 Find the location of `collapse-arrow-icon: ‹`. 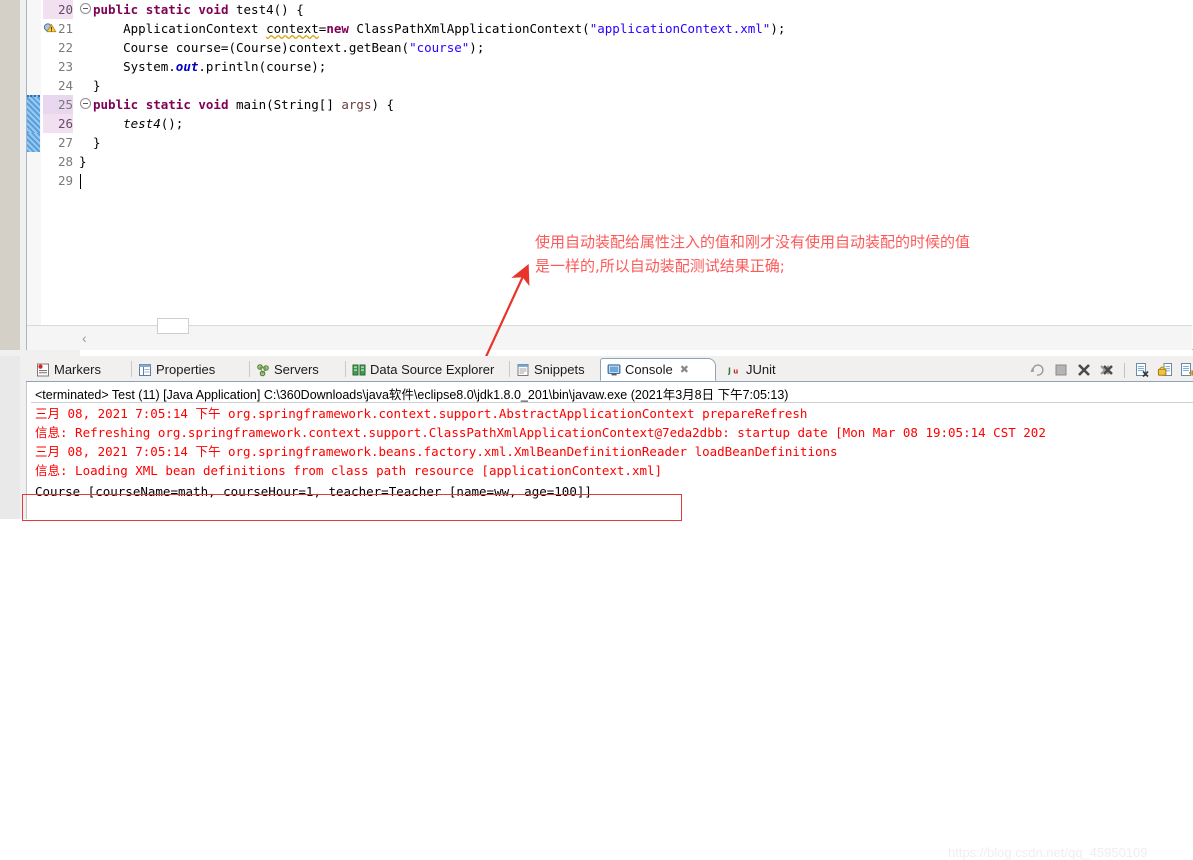

collapse-arrow-icon: ‹ is located at coordinates (84, 338).